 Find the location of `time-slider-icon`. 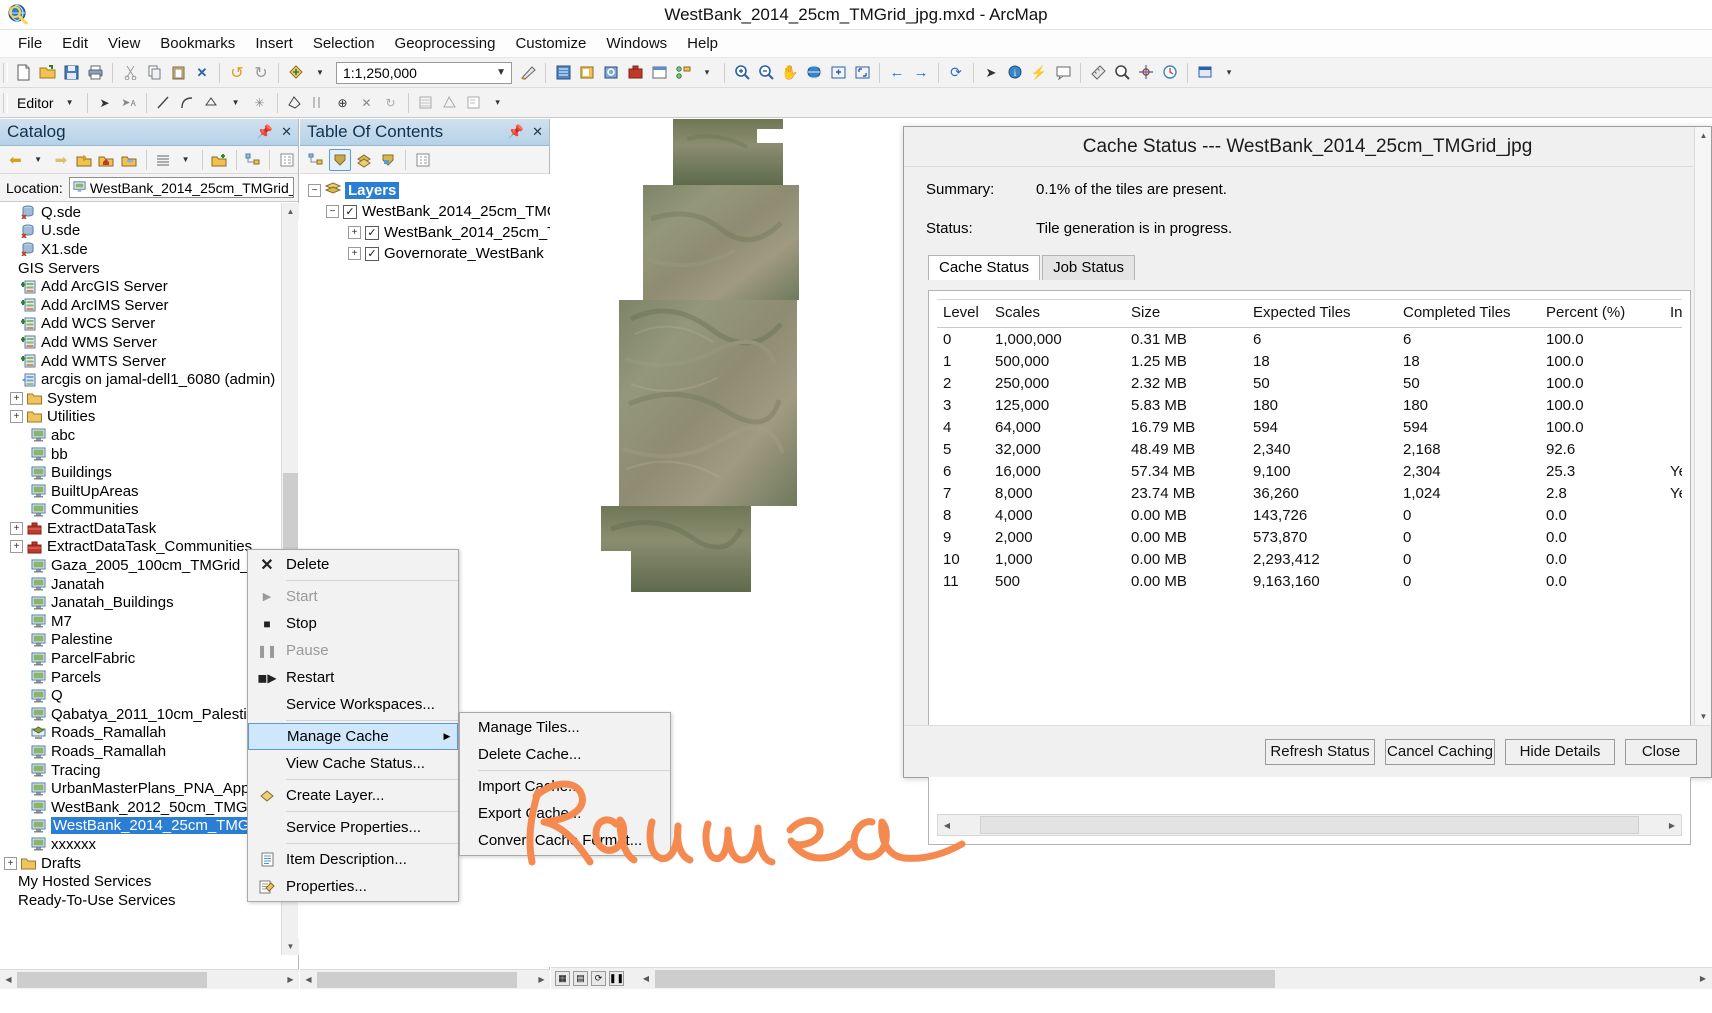

time-slider-icon is located at coordinates (1170, 73).